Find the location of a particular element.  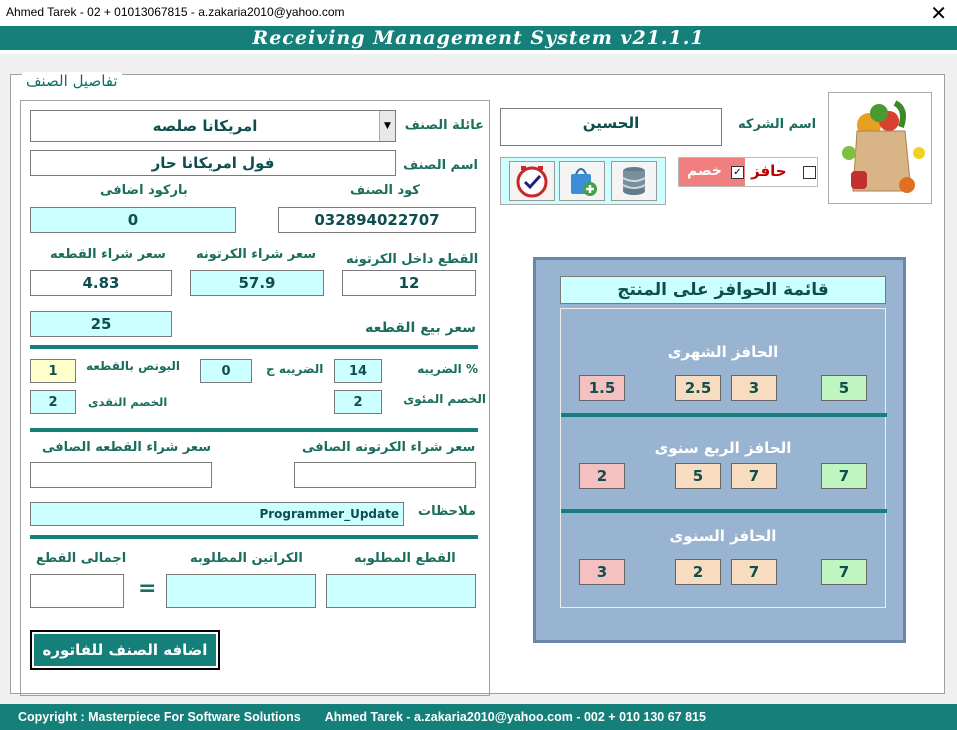

tax-pct-label: الضريبه % is located at coordinates (447, 369).